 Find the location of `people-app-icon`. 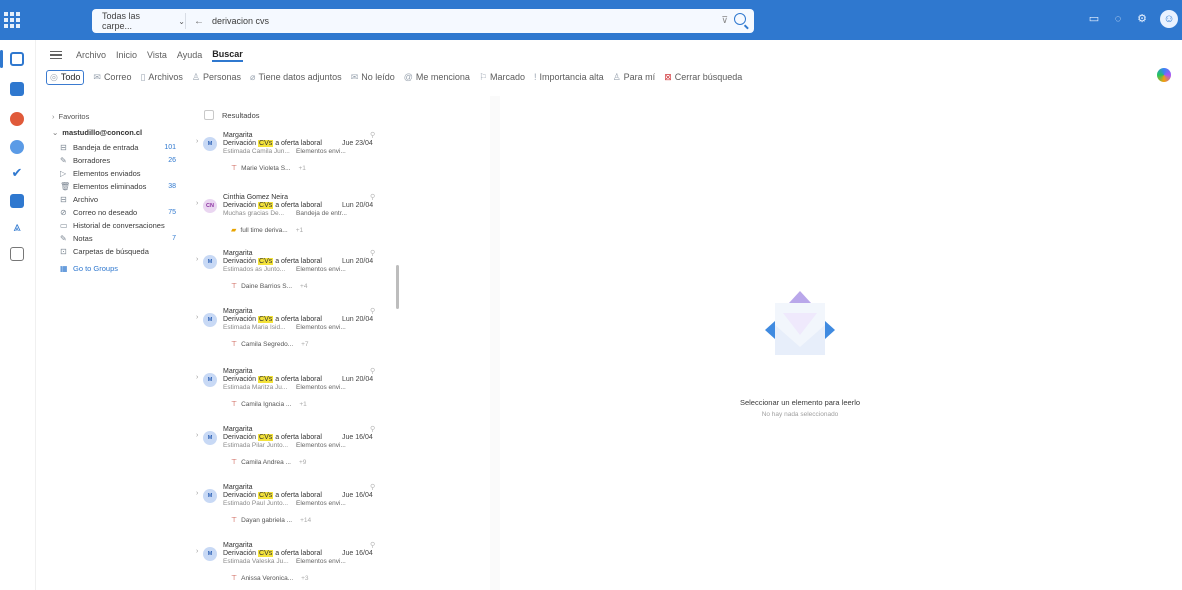

people-app-icon is located at coordinates (17, 147).